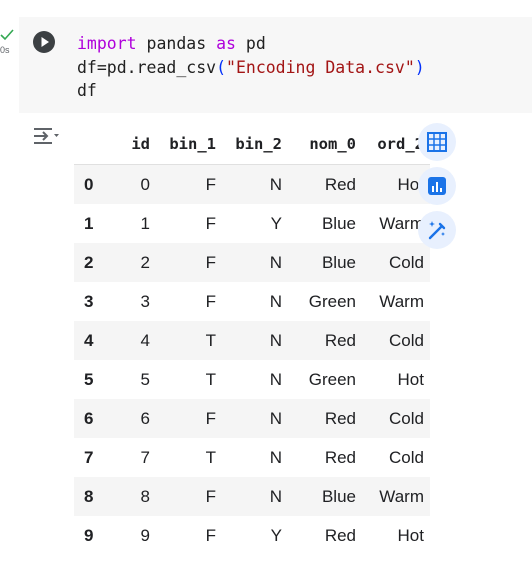  Describe the element at coordinates (95, 144) in the screenshot. I see `index-header` at that location.